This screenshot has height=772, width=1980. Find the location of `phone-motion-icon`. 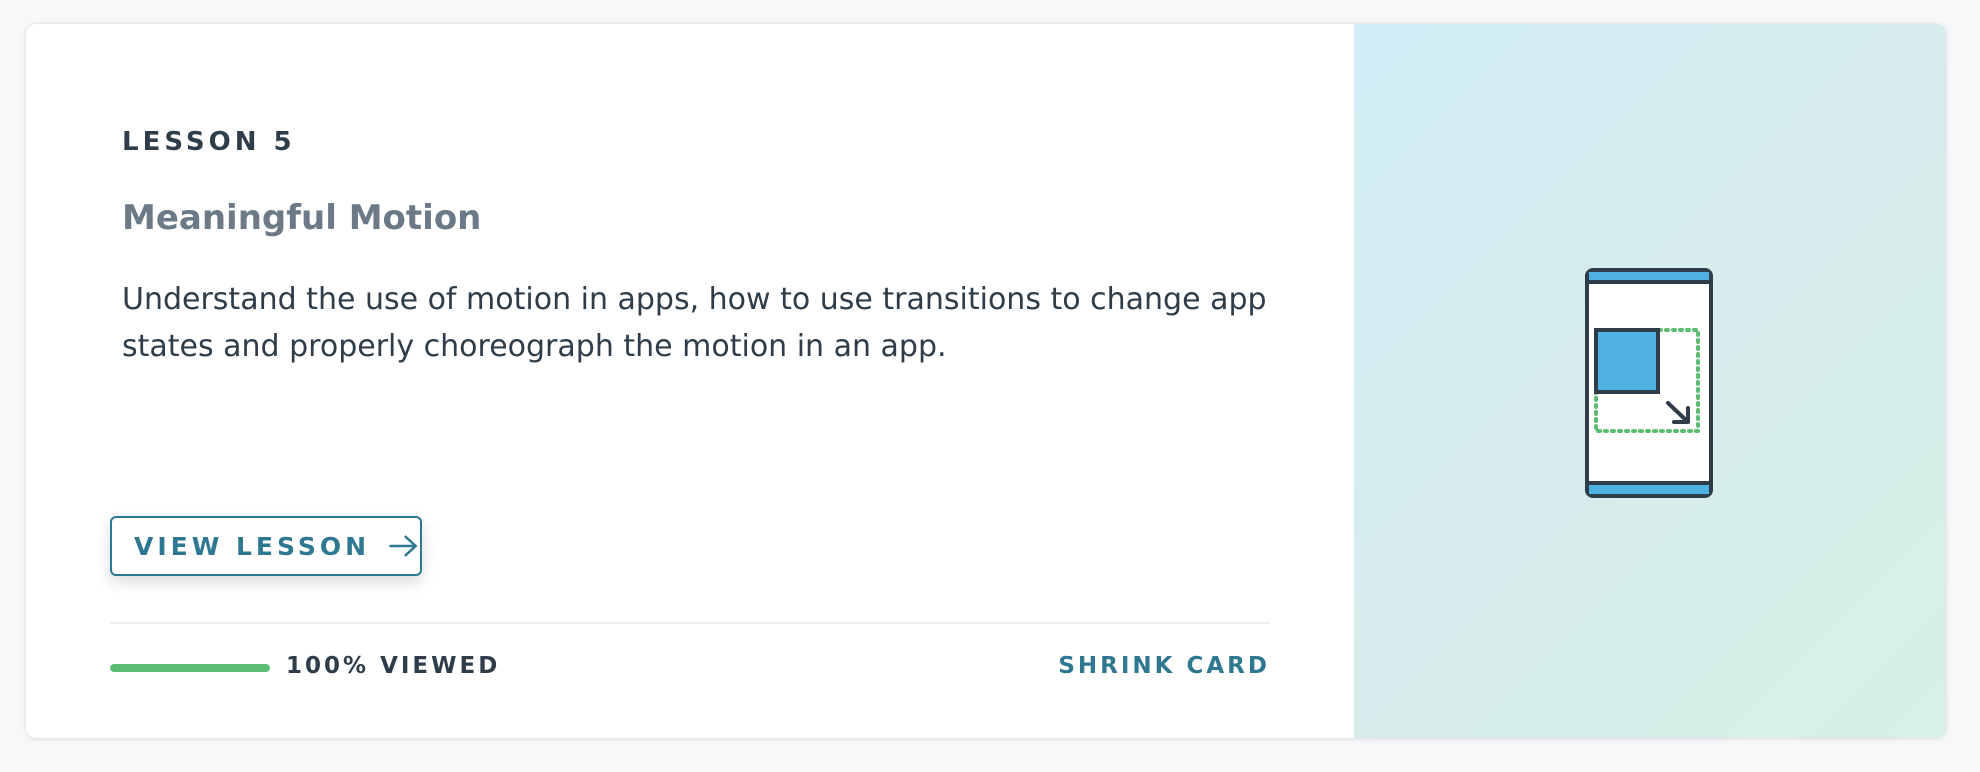

phone-motion-icon is located at coordinates (1649, 383).